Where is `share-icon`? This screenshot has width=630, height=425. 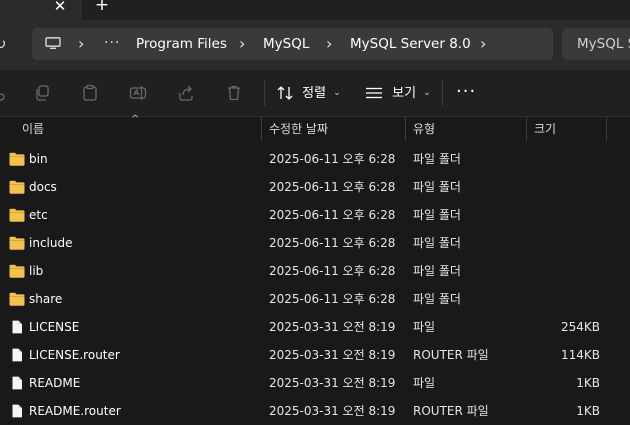
share-icon is located at coordinates (186, 93).